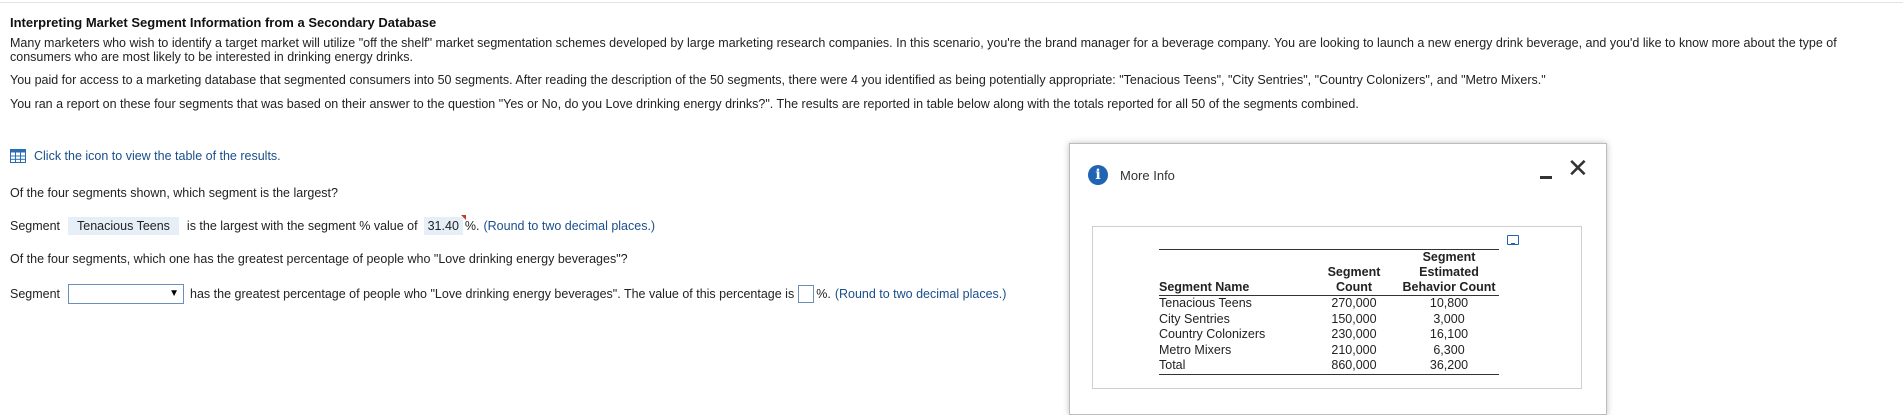 The width and height of the screenshot is (1903, 415). Describe the element at coordinates (920, 294) in the screenshot. I see `answer-2-hint: (Round to two decimal places.)` at that location.